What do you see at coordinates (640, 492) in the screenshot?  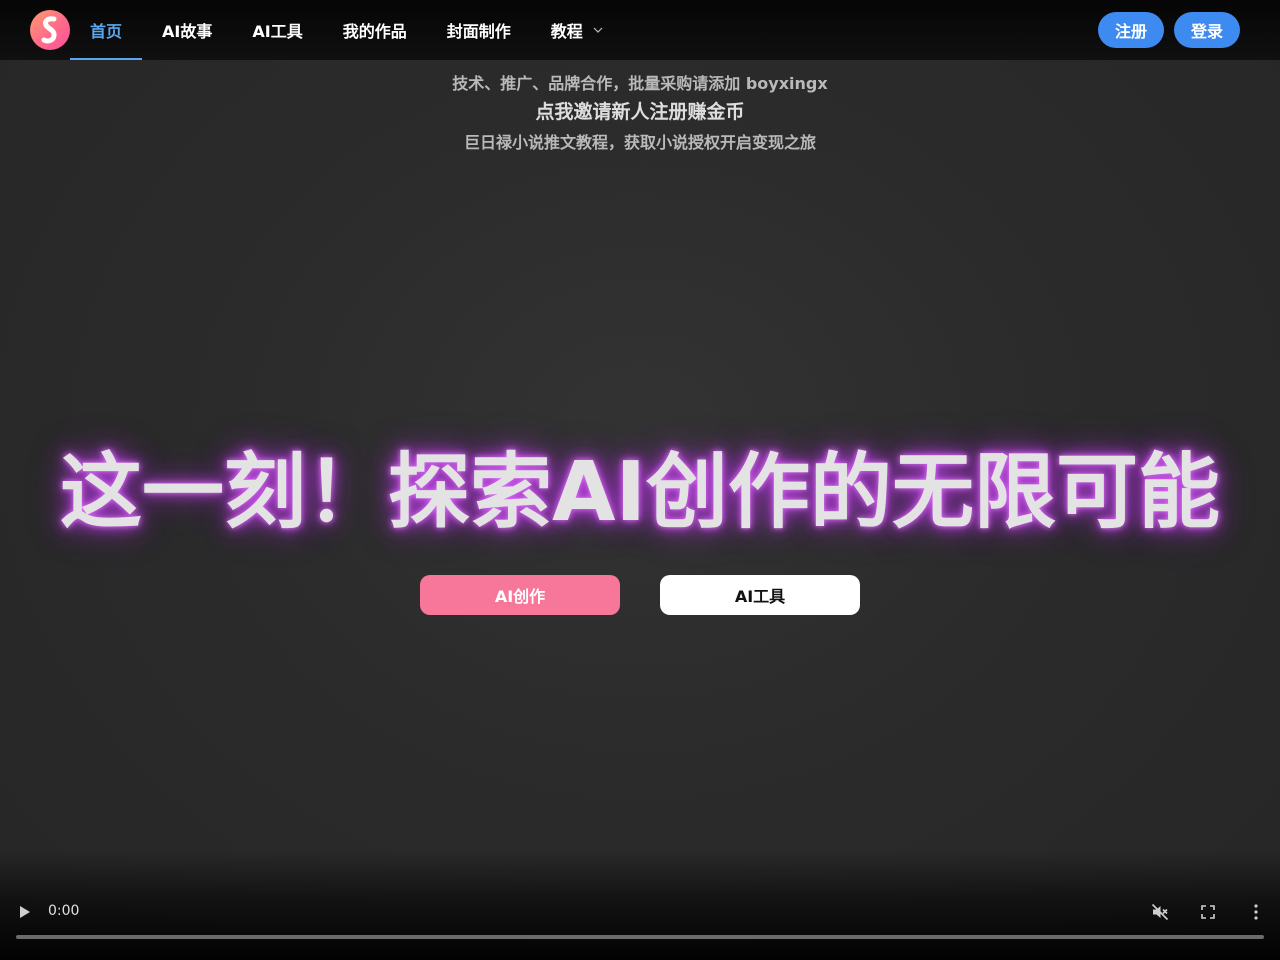 I see `hero-title: 这一刻！探索AI创作的无限可能` at bounding box center [640, 492].